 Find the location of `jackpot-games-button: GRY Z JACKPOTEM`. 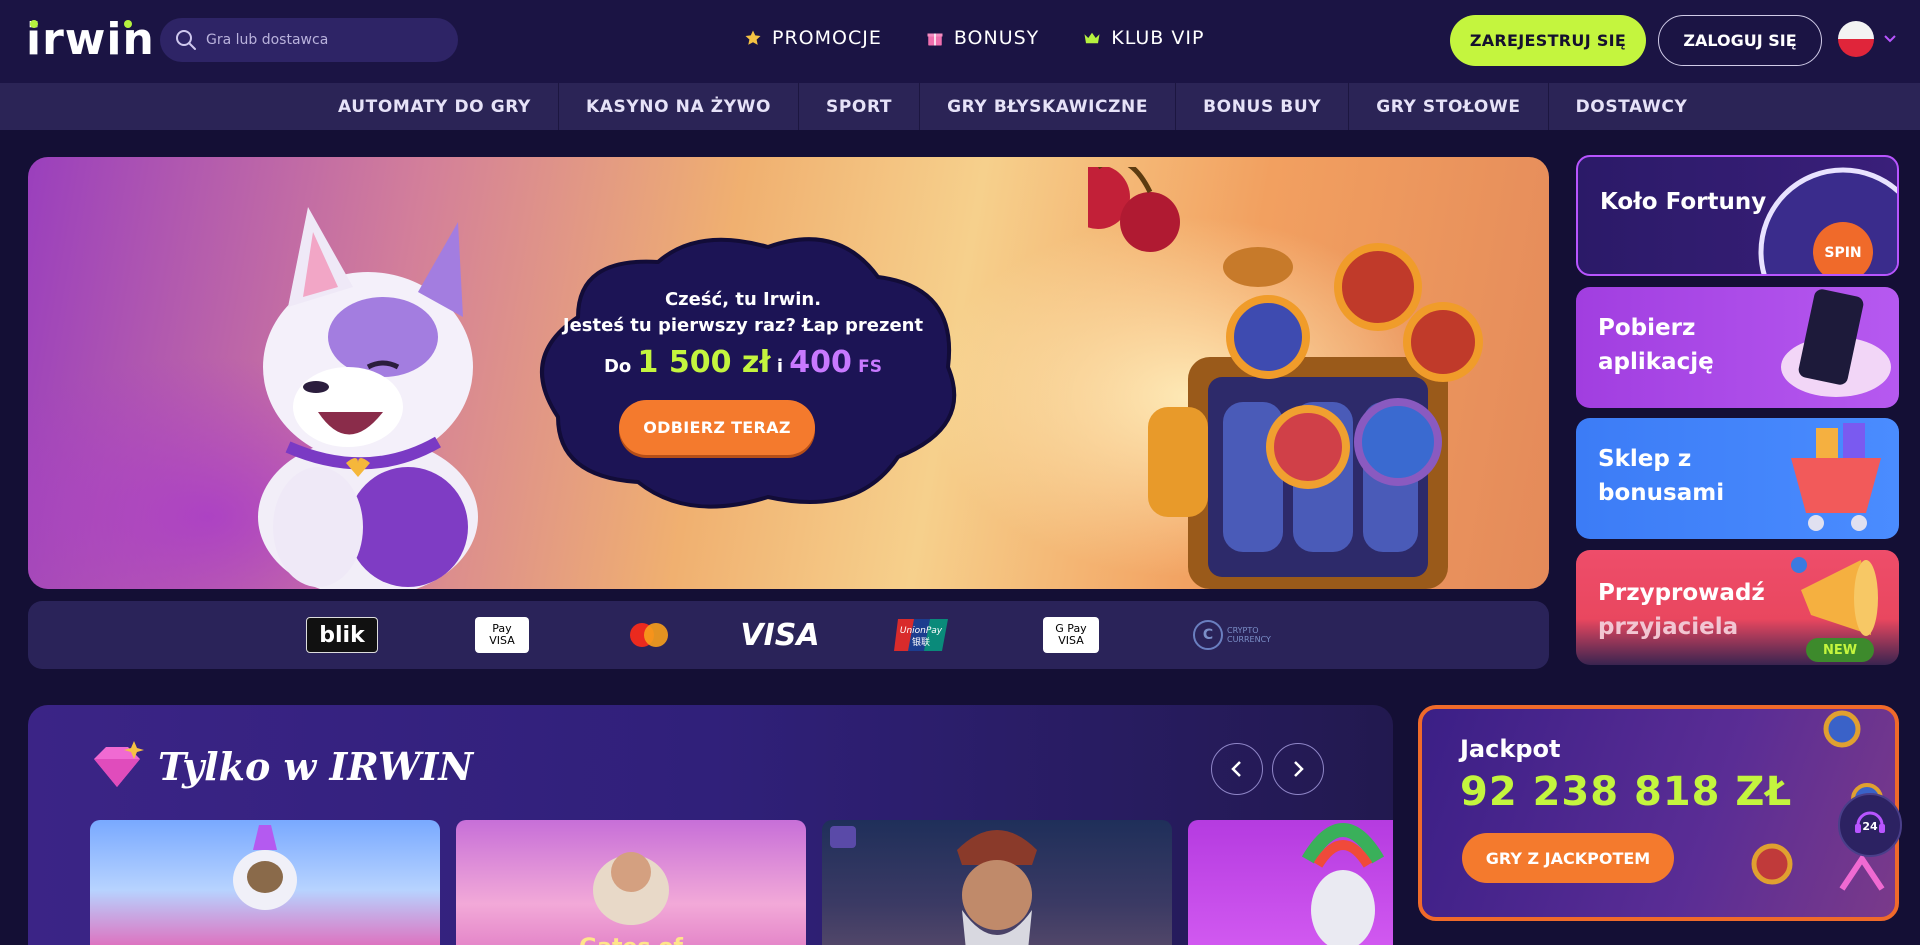

jackpot-games-button: GRY Z JACKPOTEM is located at coordinates (1568, 858).